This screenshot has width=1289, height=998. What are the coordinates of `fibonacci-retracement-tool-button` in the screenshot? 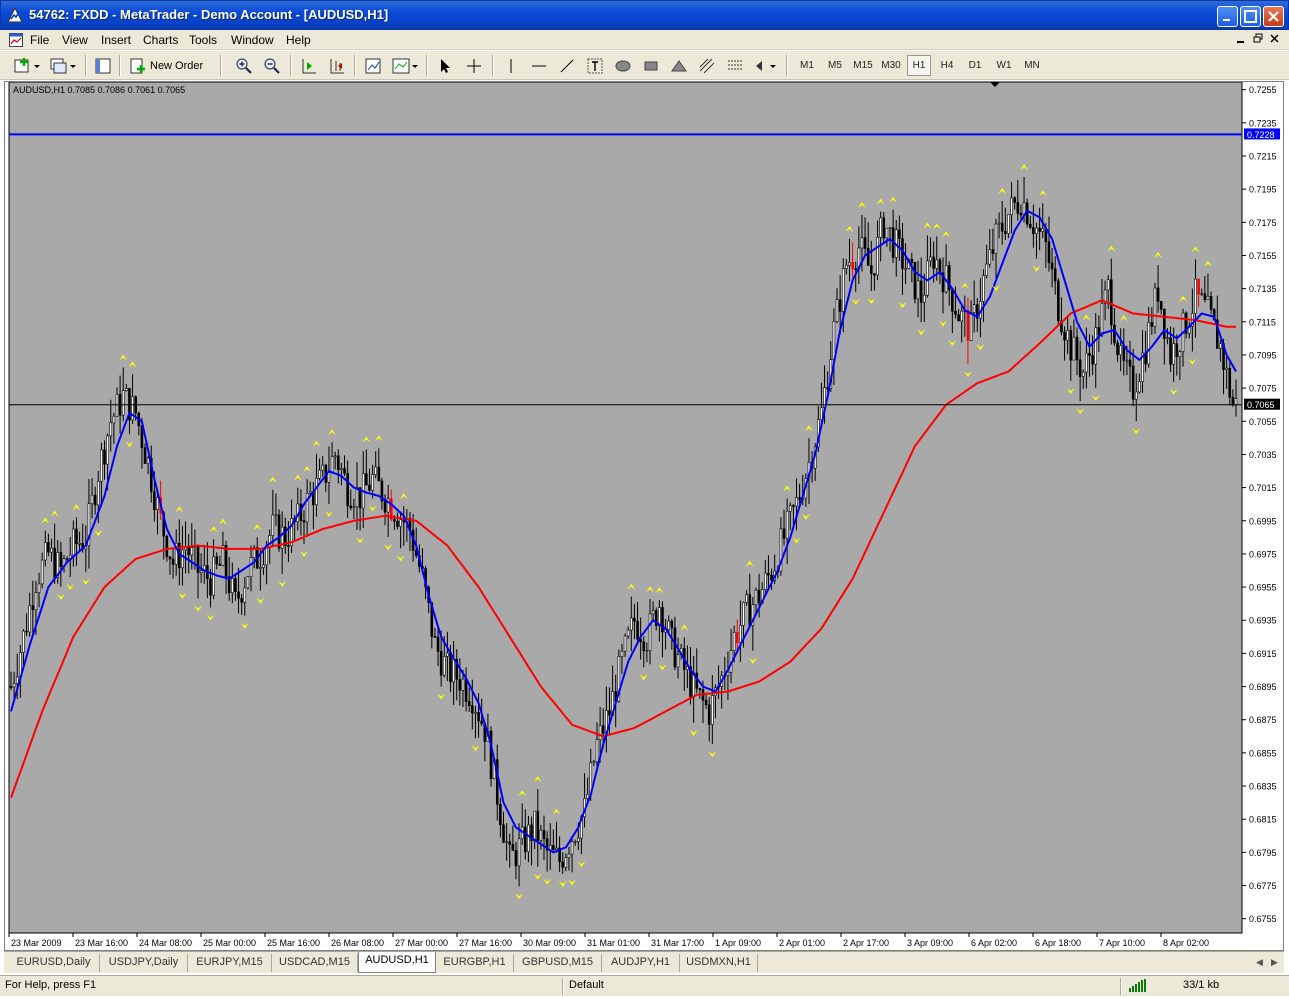 It's located at (735, 65).